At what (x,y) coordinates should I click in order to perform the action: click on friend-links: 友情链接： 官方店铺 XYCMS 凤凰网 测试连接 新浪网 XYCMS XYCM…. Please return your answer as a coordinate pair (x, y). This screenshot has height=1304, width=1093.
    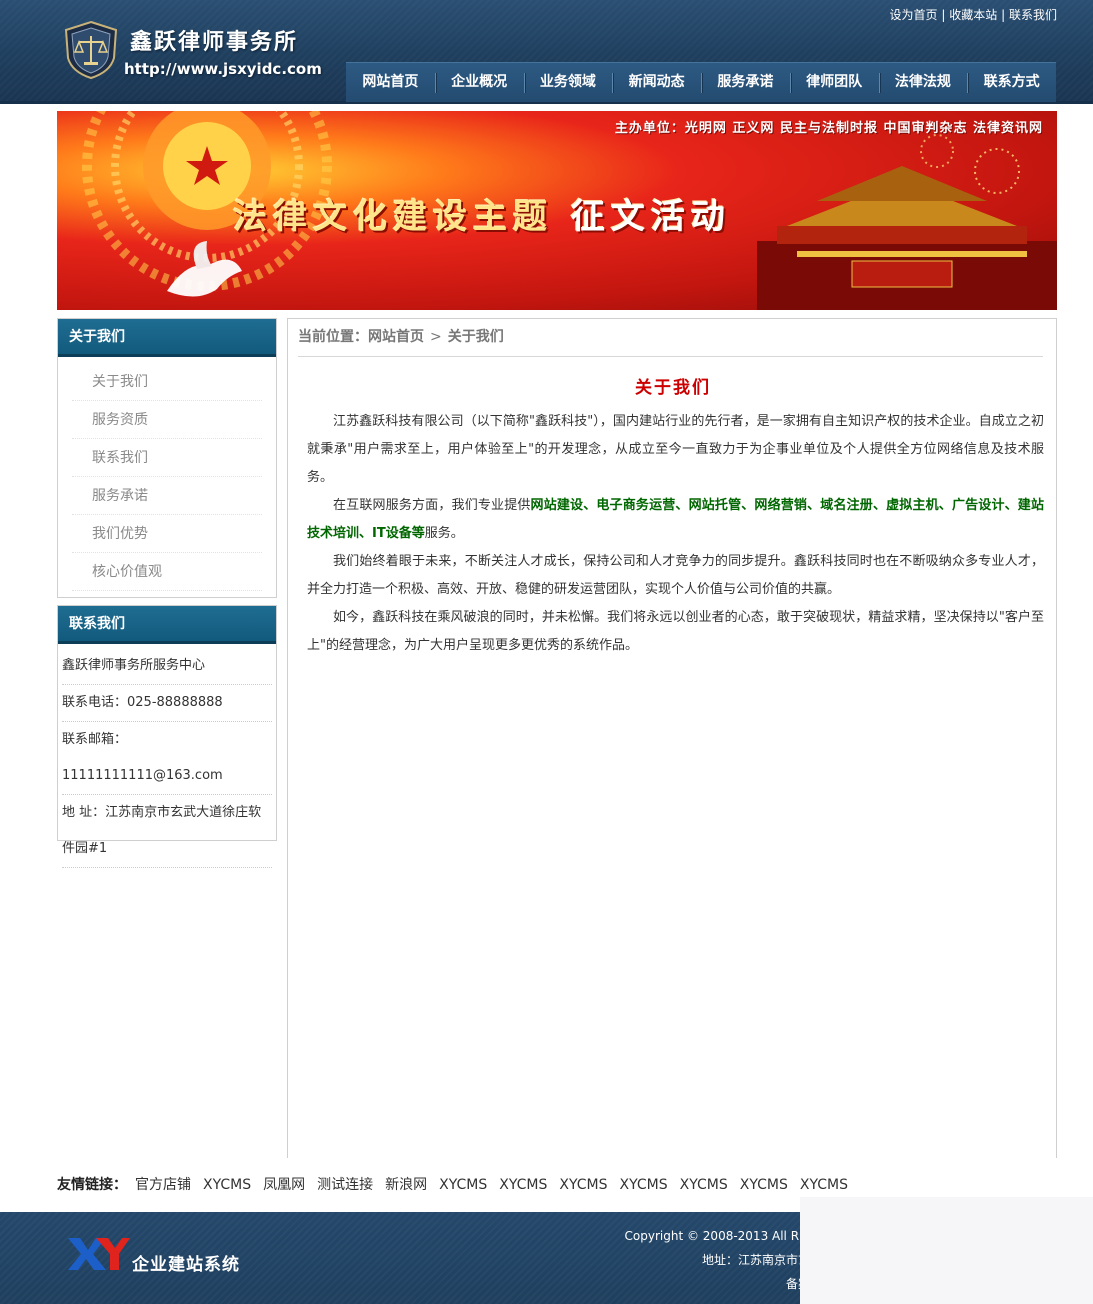
    Looking at the image, I should click on (458, 1185).